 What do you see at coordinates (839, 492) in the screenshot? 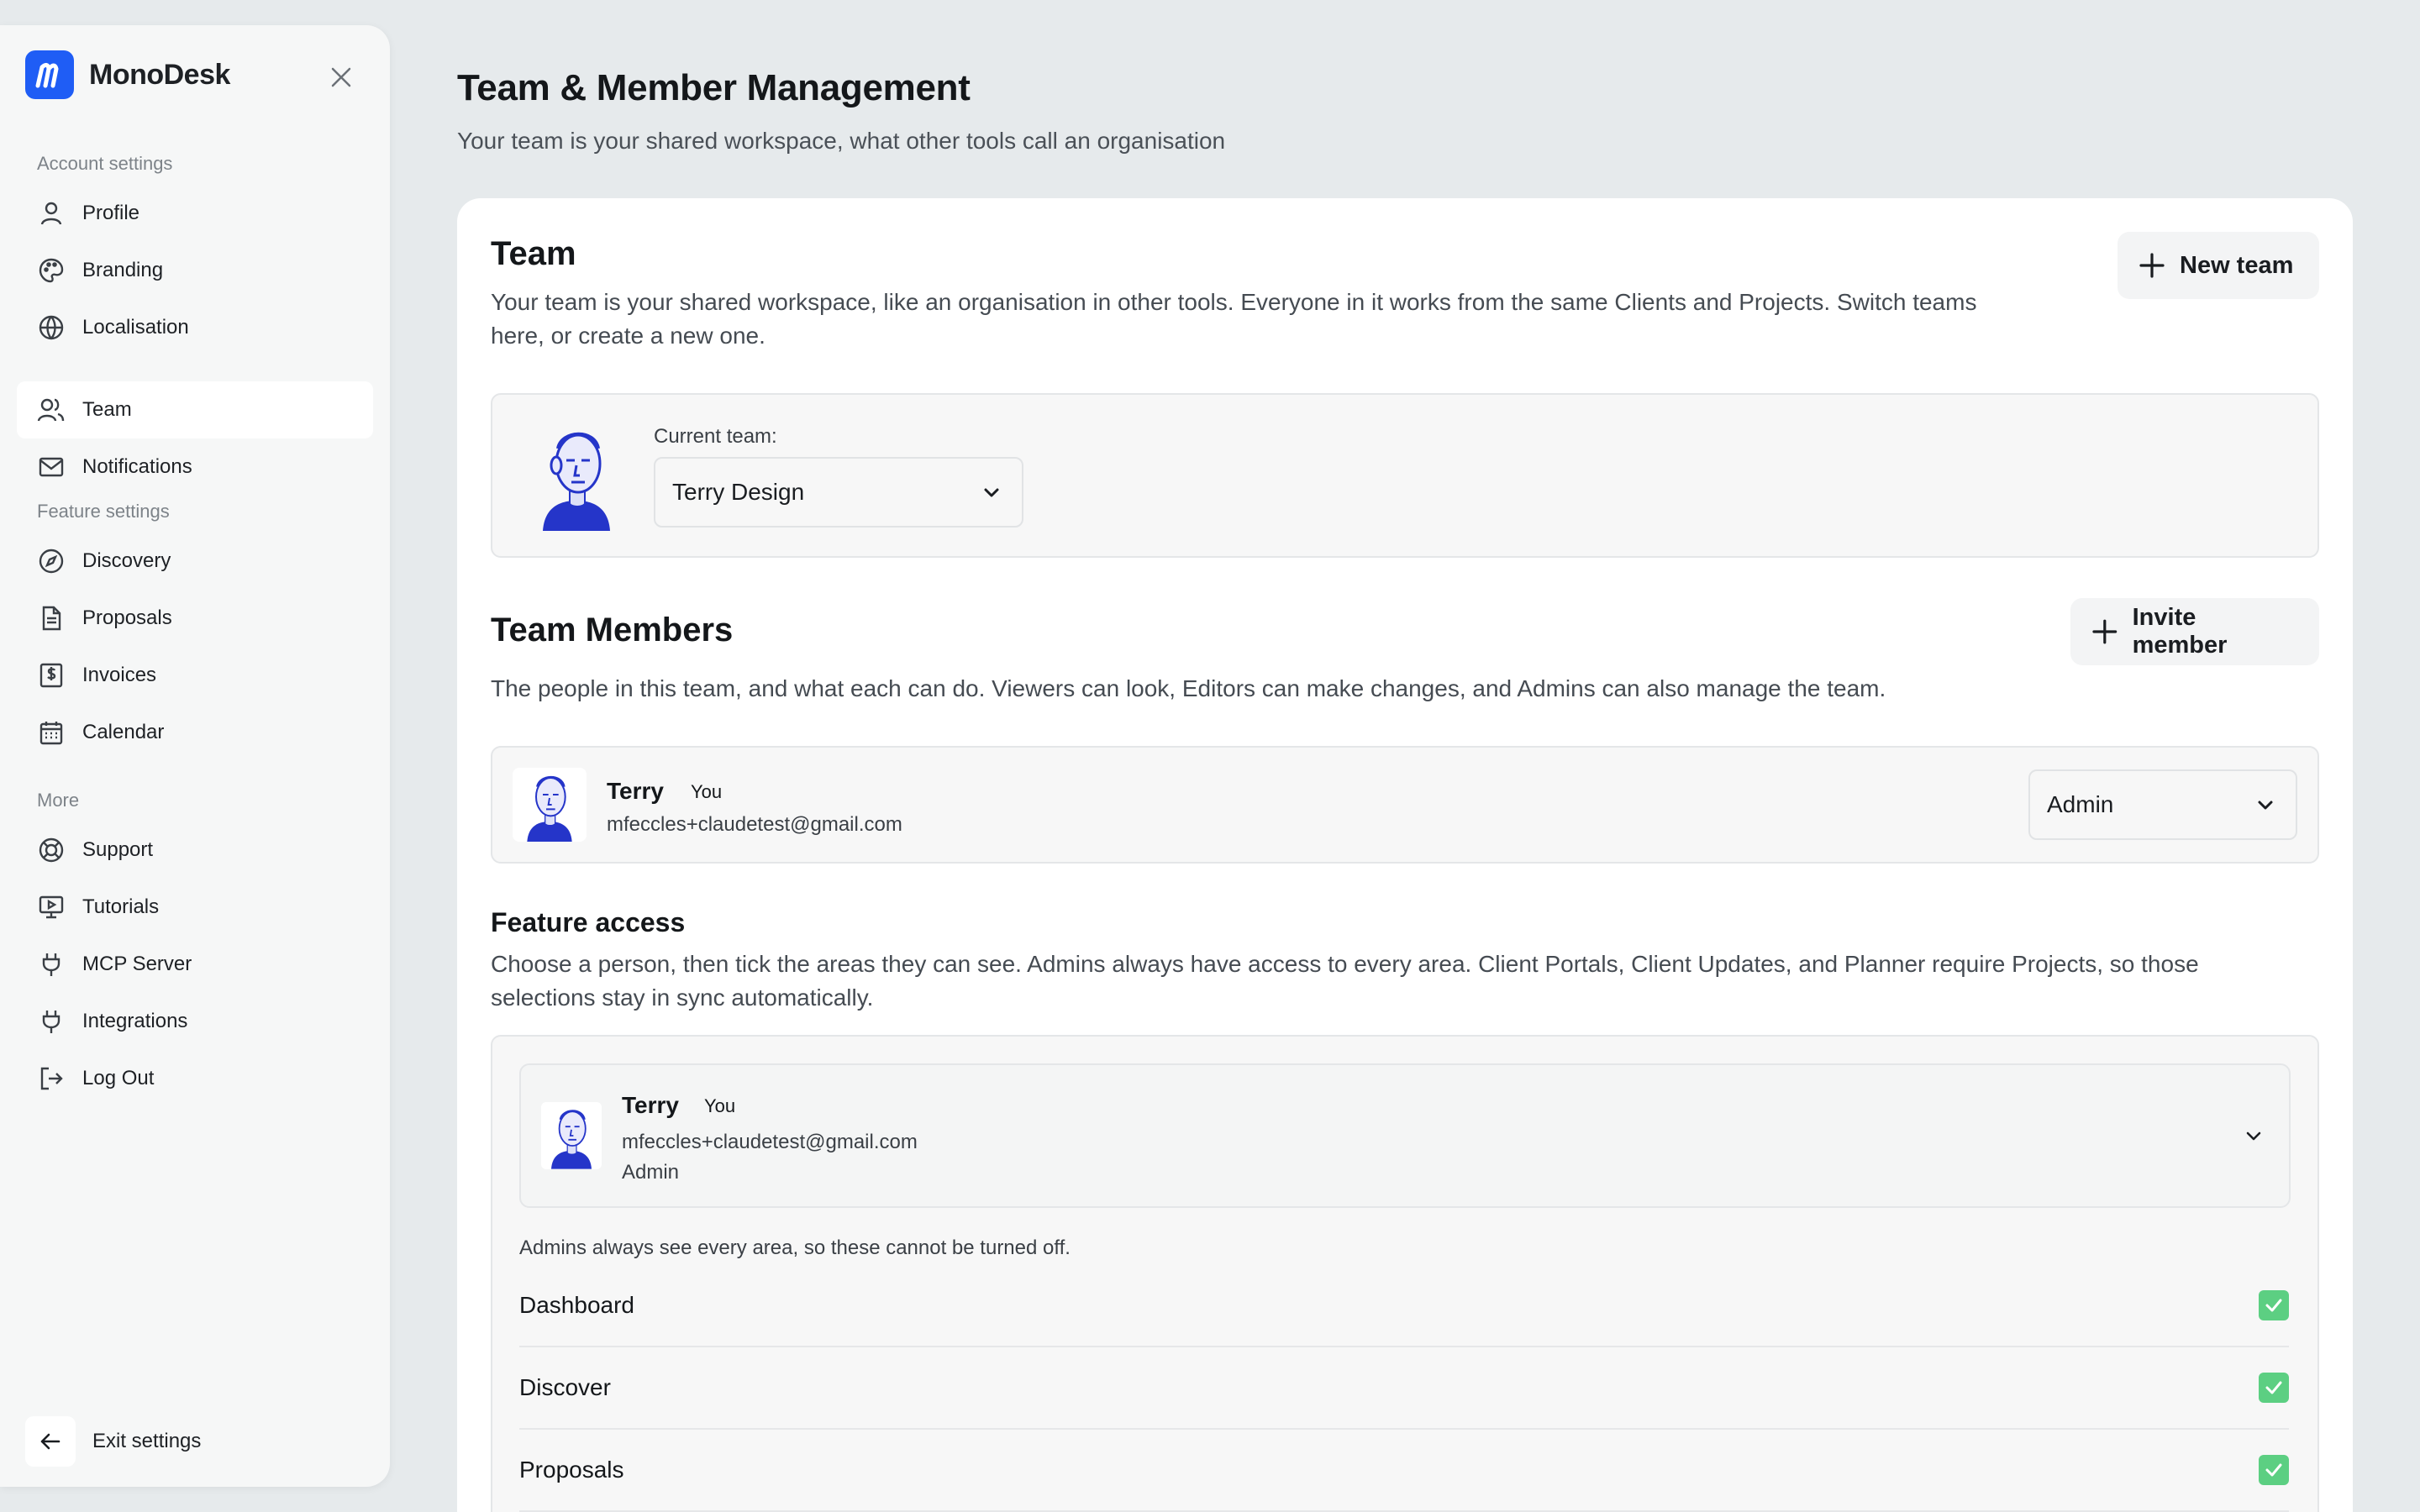
I see `current-team-select: Terry Design` at bounding box center [839, 492].